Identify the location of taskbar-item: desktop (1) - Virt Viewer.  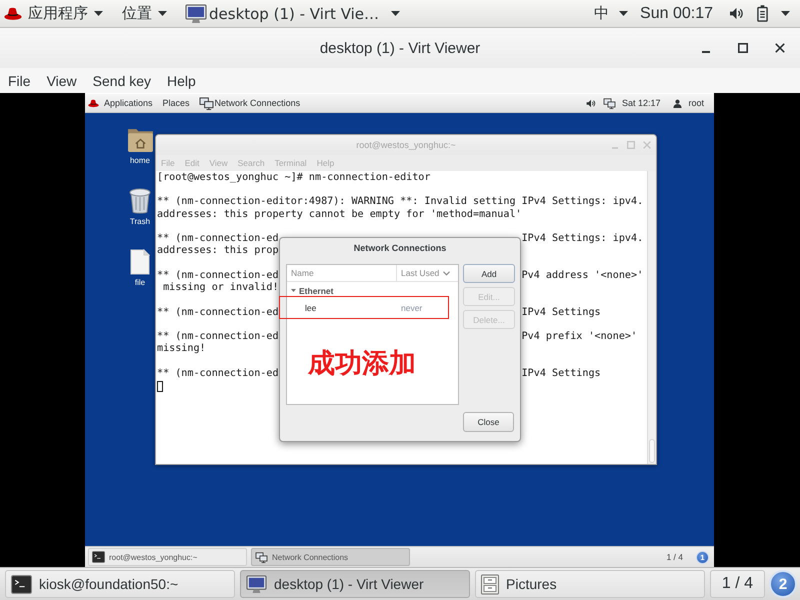
(355, 584).